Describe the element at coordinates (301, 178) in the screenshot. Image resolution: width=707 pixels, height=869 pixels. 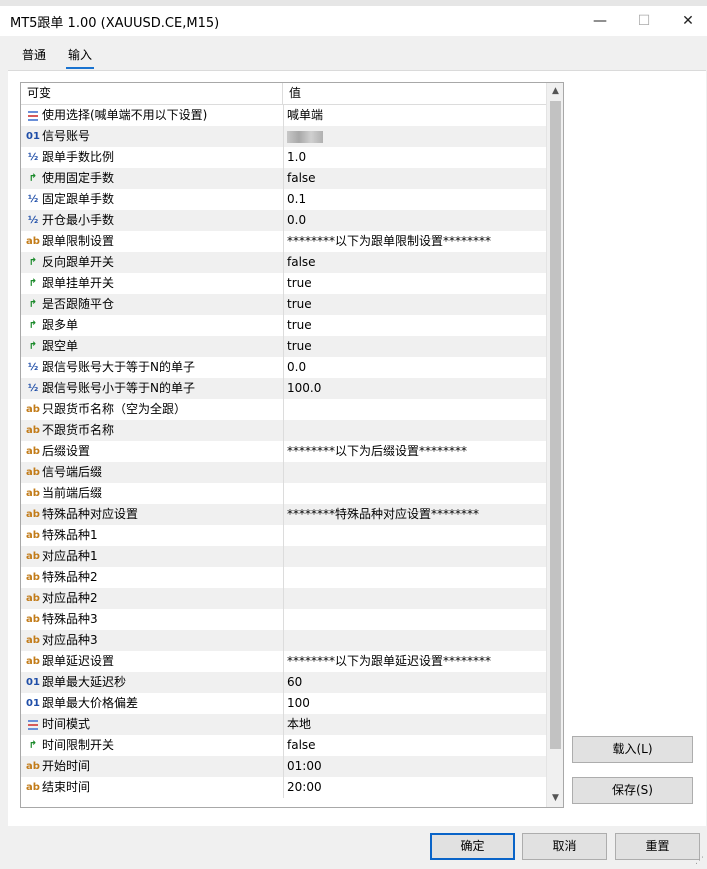
I see `parameter-value: false` at that location.